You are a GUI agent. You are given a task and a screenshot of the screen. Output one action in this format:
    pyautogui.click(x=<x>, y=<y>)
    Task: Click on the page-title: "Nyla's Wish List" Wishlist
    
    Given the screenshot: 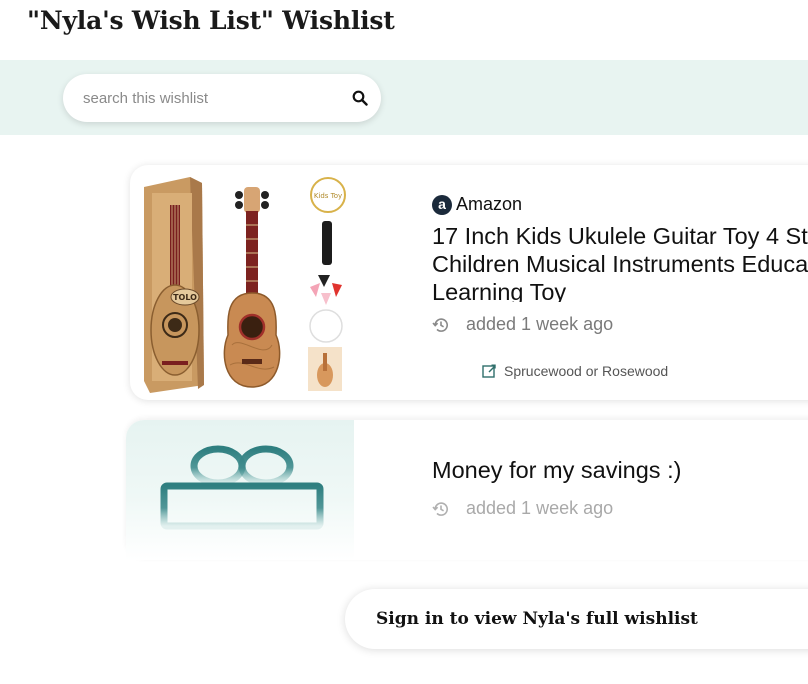 What is the action you would take?
    pyautogui.click(x=211, y=20)
    